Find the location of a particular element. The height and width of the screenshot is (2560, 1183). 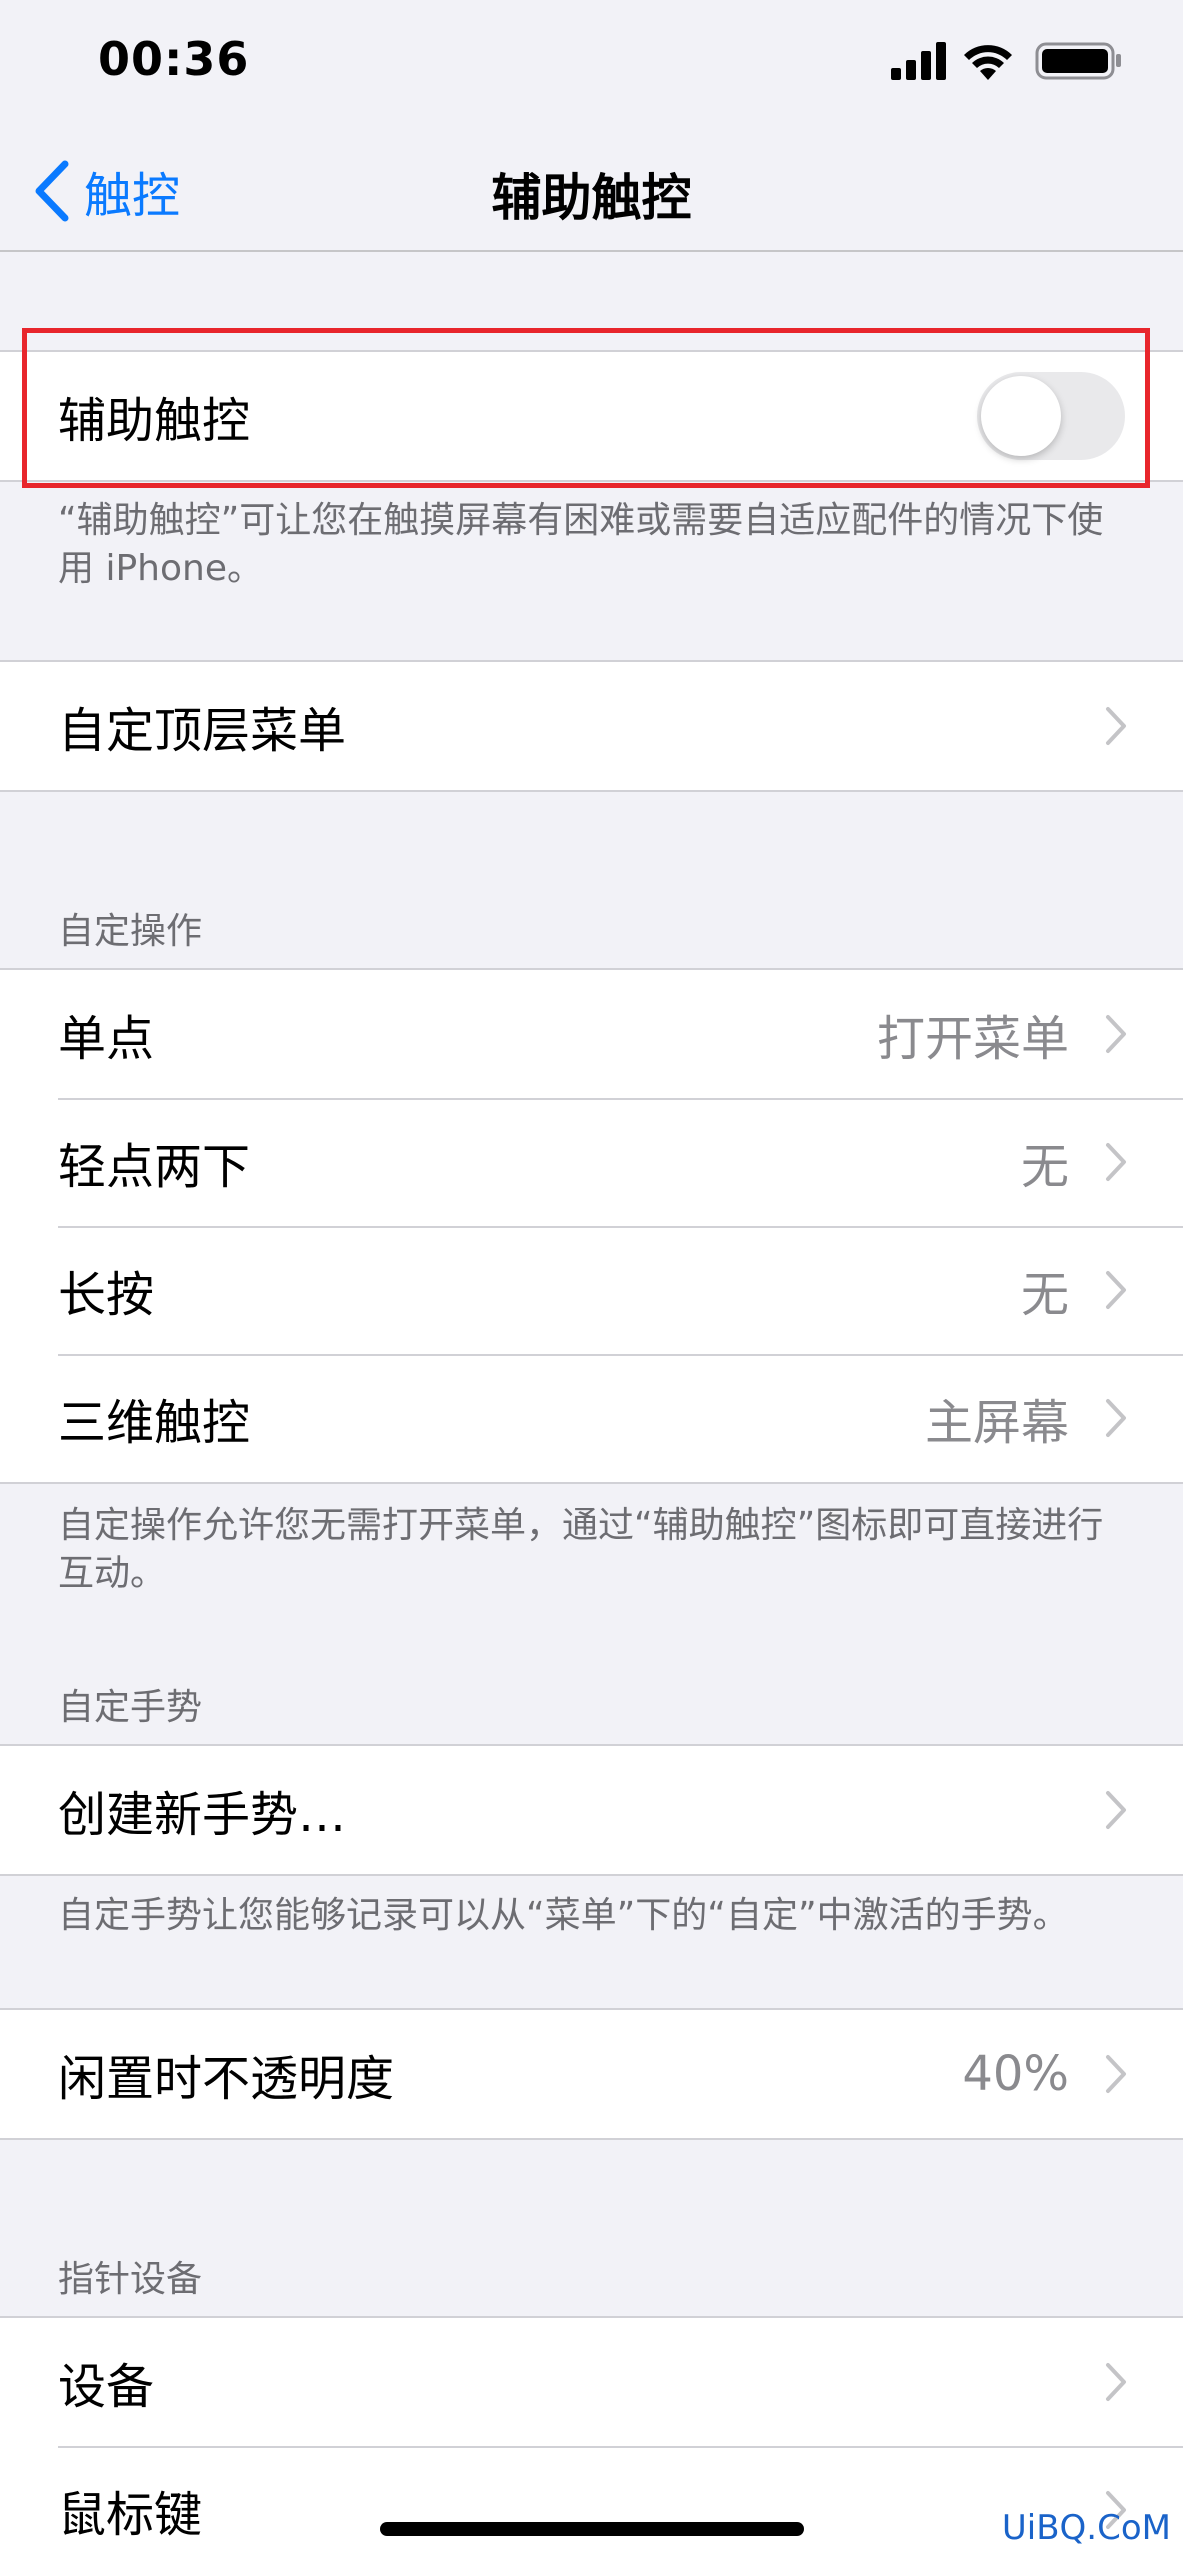

action-row-long-press: 长按 无 is located at coordinates (591, 1290).